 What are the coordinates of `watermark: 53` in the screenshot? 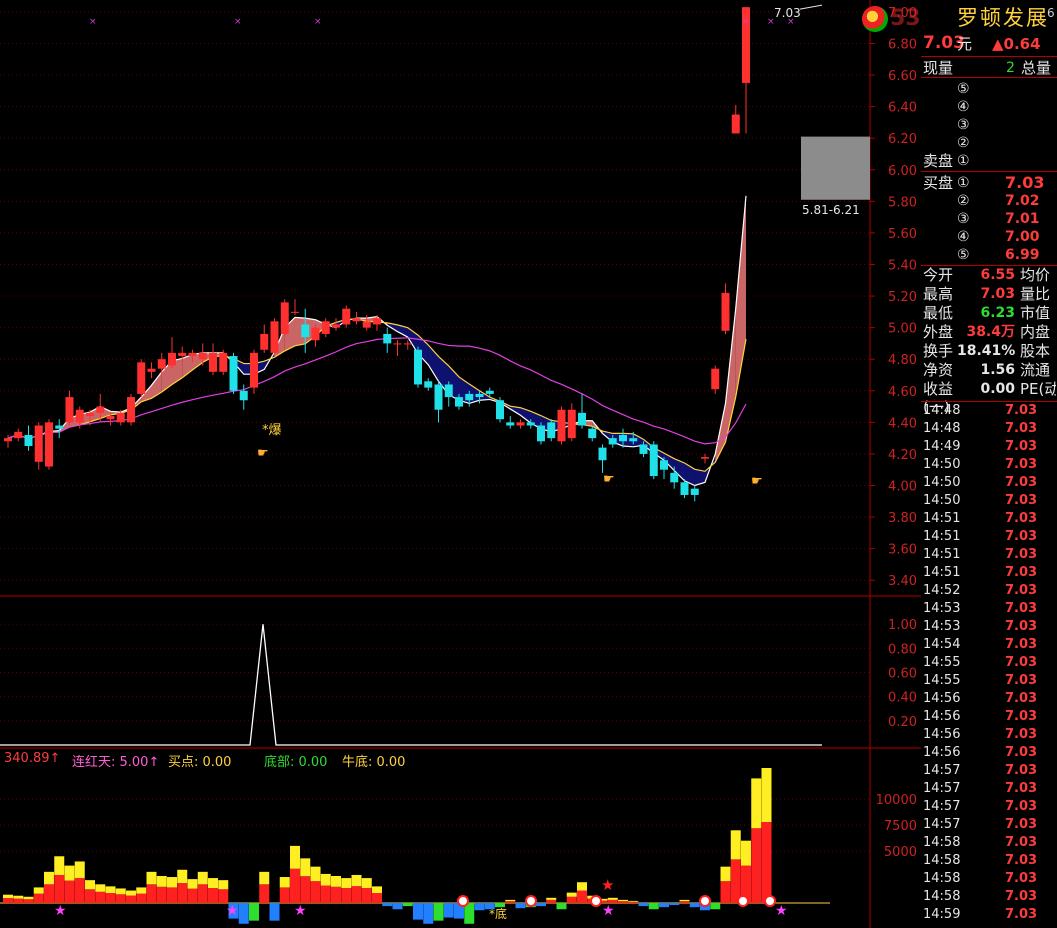 It's located at (905, 18).